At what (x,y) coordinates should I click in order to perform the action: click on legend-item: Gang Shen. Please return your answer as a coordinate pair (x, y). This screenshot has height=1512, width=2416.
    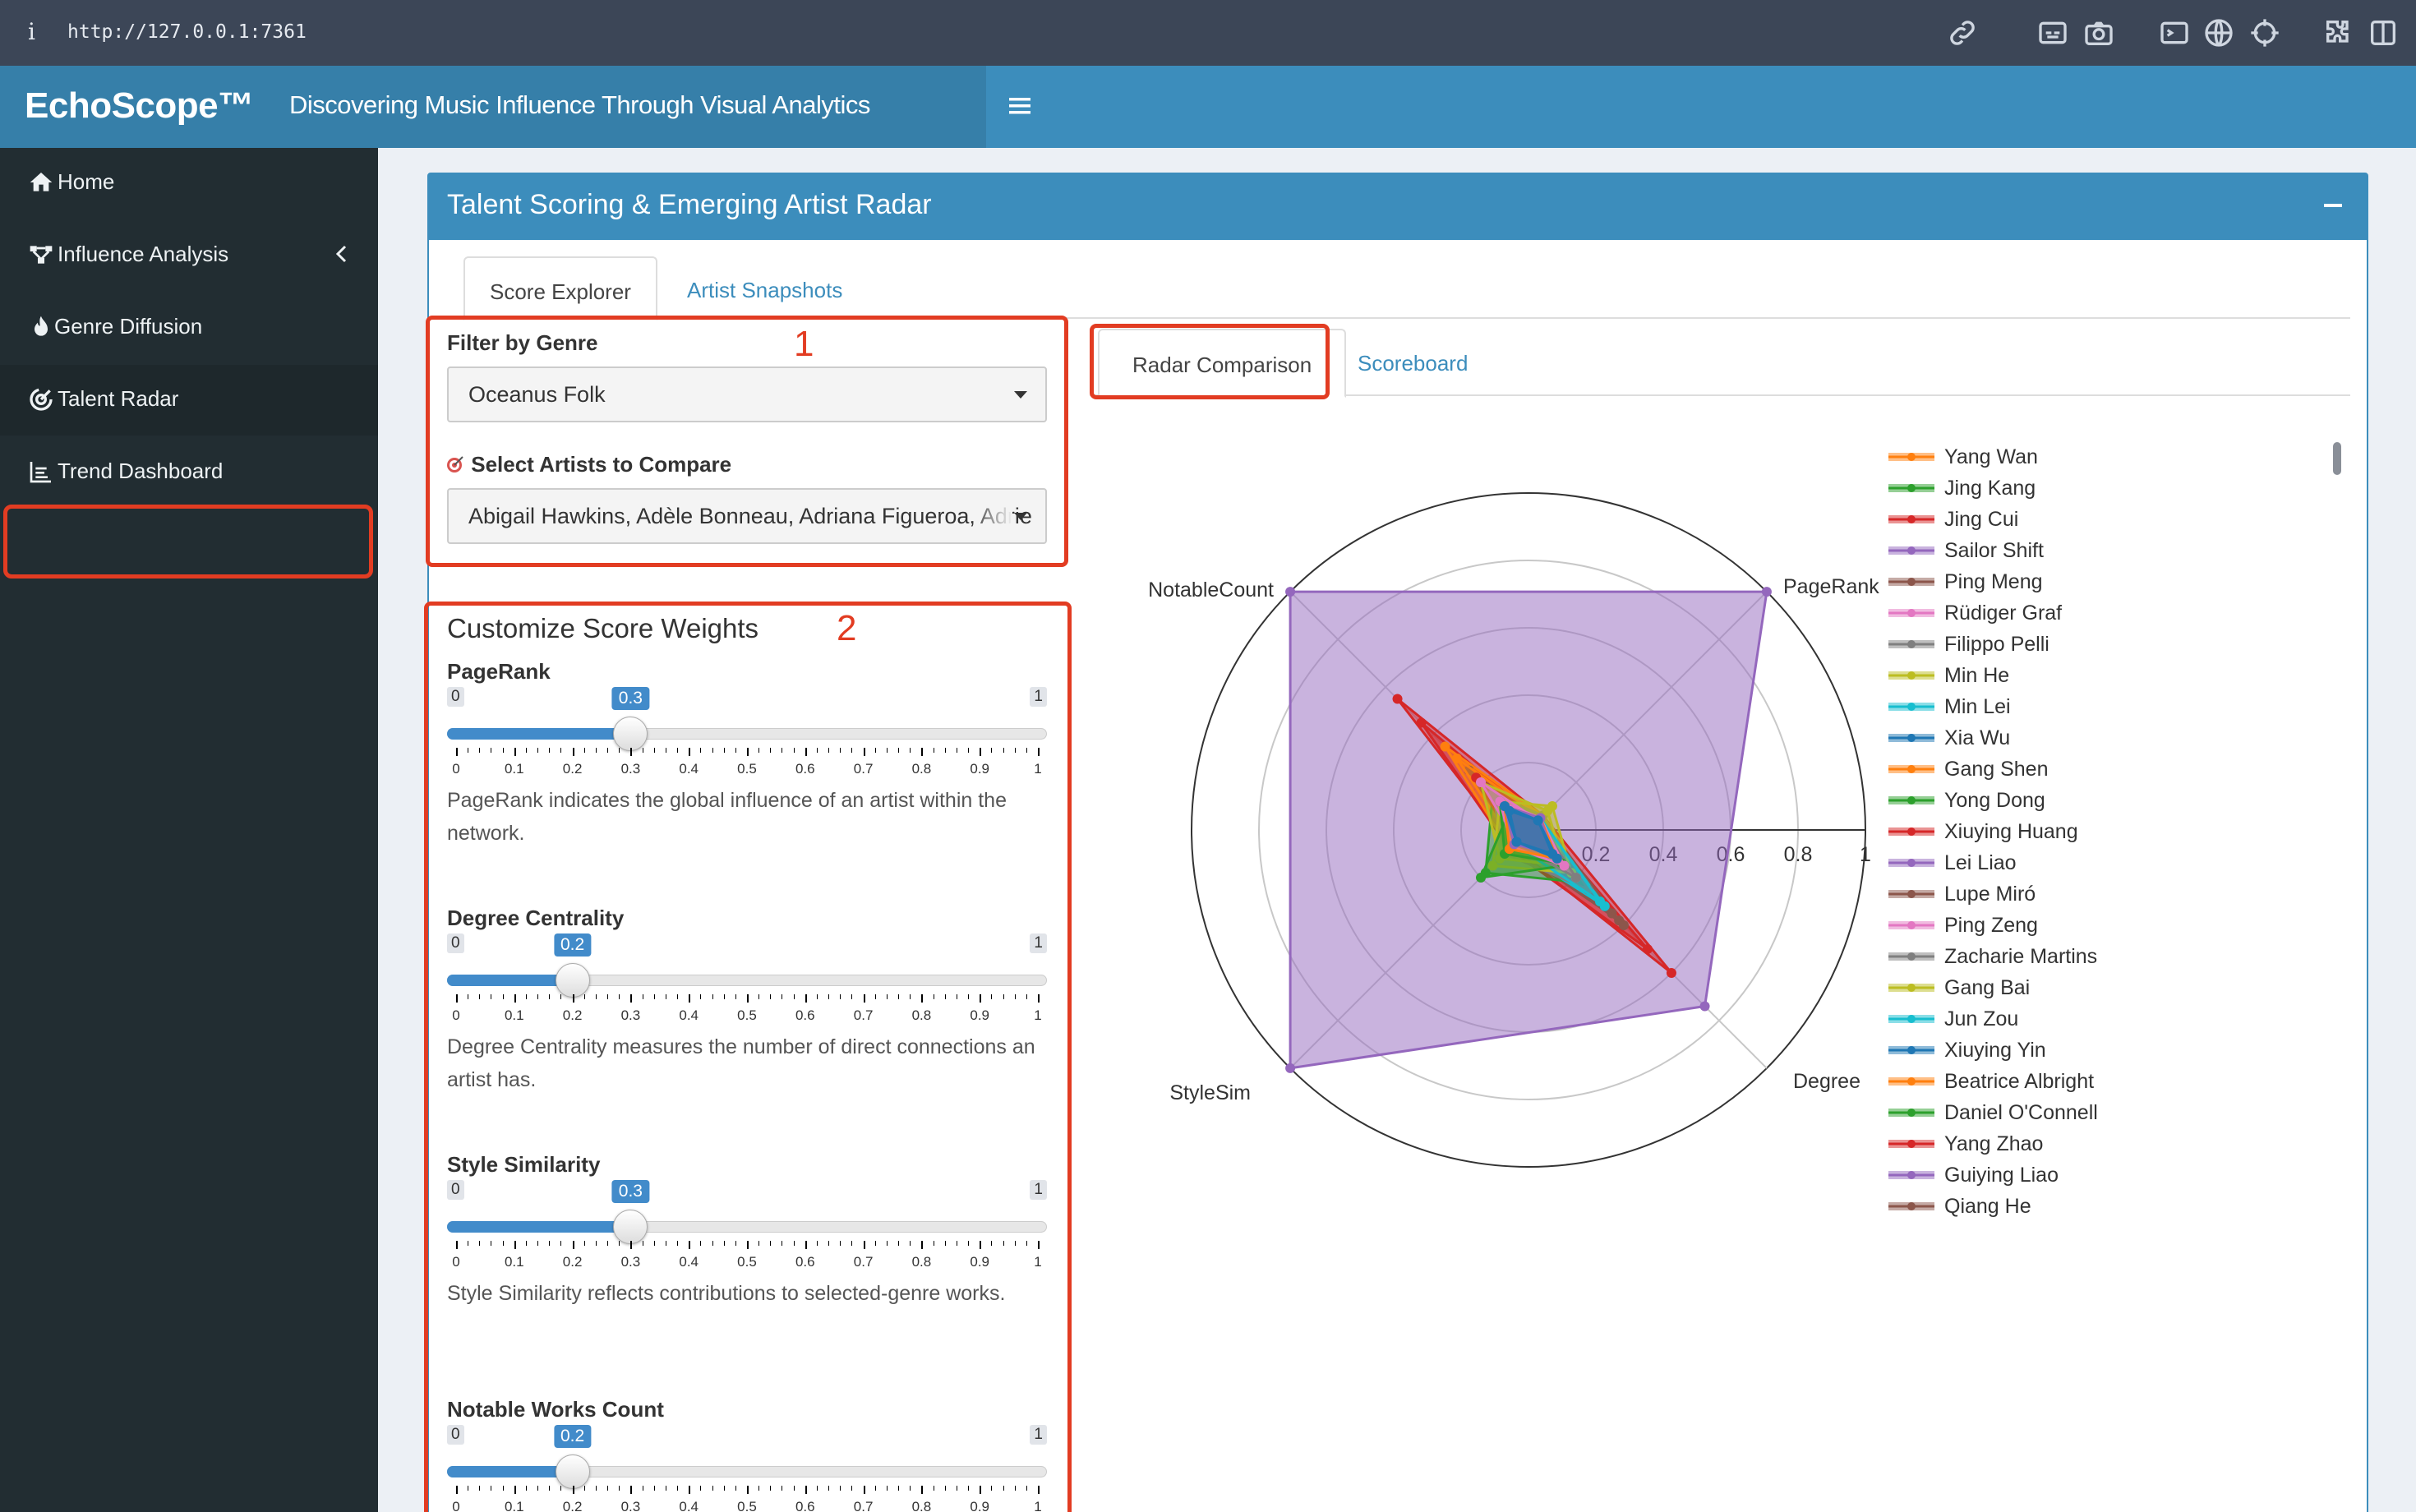
    Looking at the image, I should click on (1994, 771).